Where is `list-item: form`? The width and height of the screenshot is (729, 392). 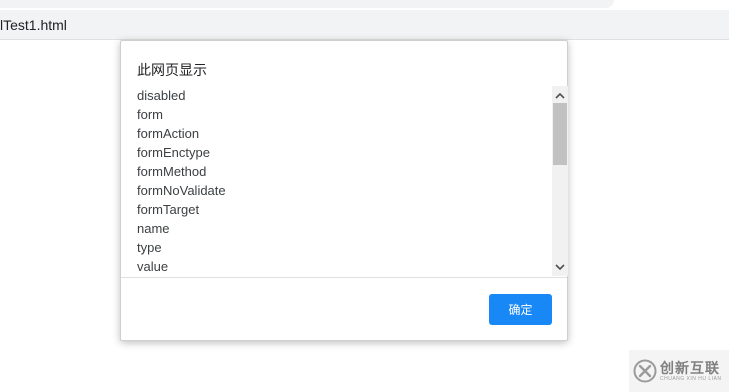
list-item: form is located at coordinates (150, 114).